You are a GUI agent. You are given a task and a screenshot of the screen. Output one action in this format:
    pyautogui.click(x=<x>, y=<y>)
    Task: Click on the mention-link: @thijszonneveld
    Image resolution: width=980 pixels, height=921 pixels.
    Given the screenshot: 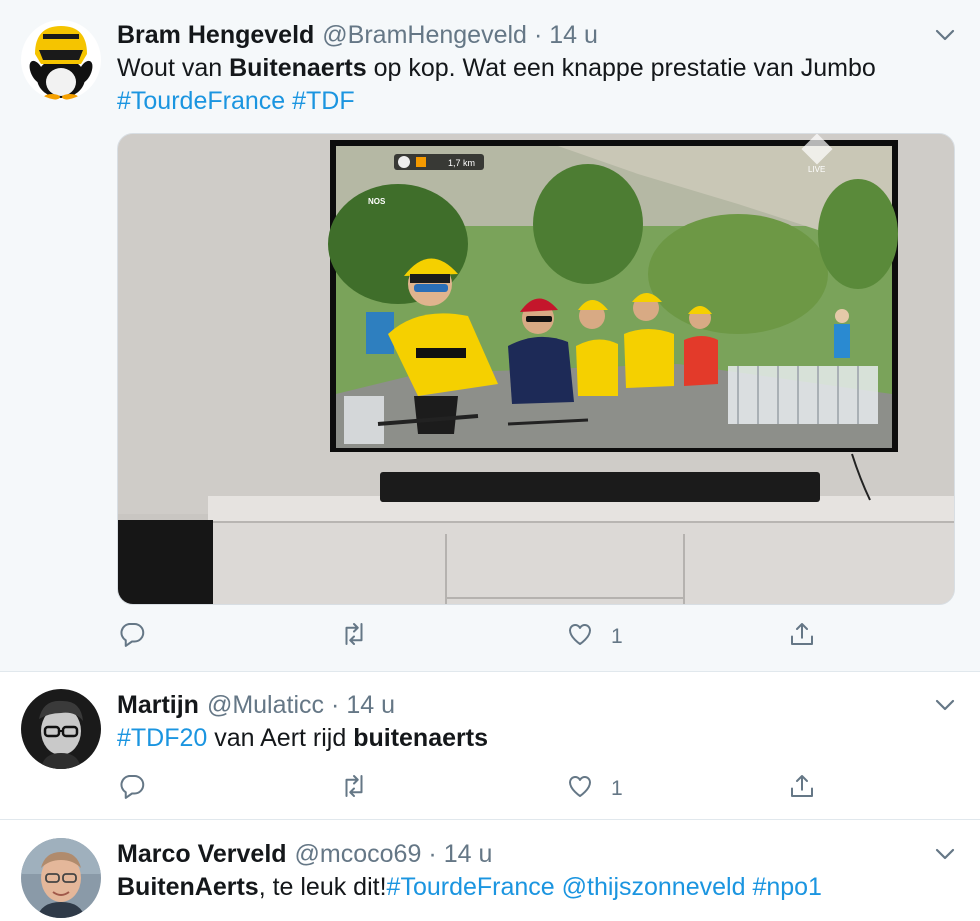 What is the action you would take?
    pyautogui.click(x=654, y=887)
    